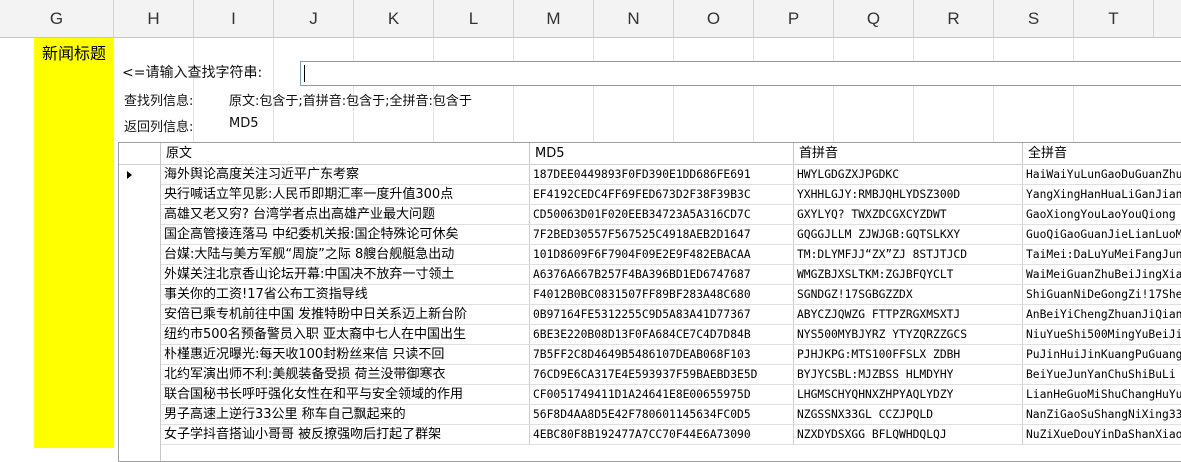  Describe the element at coordinates (908, 375) in the screenshot. I see `cell-initials: BYJYCSBL:MJZBSS HLMDYHY` at that location.